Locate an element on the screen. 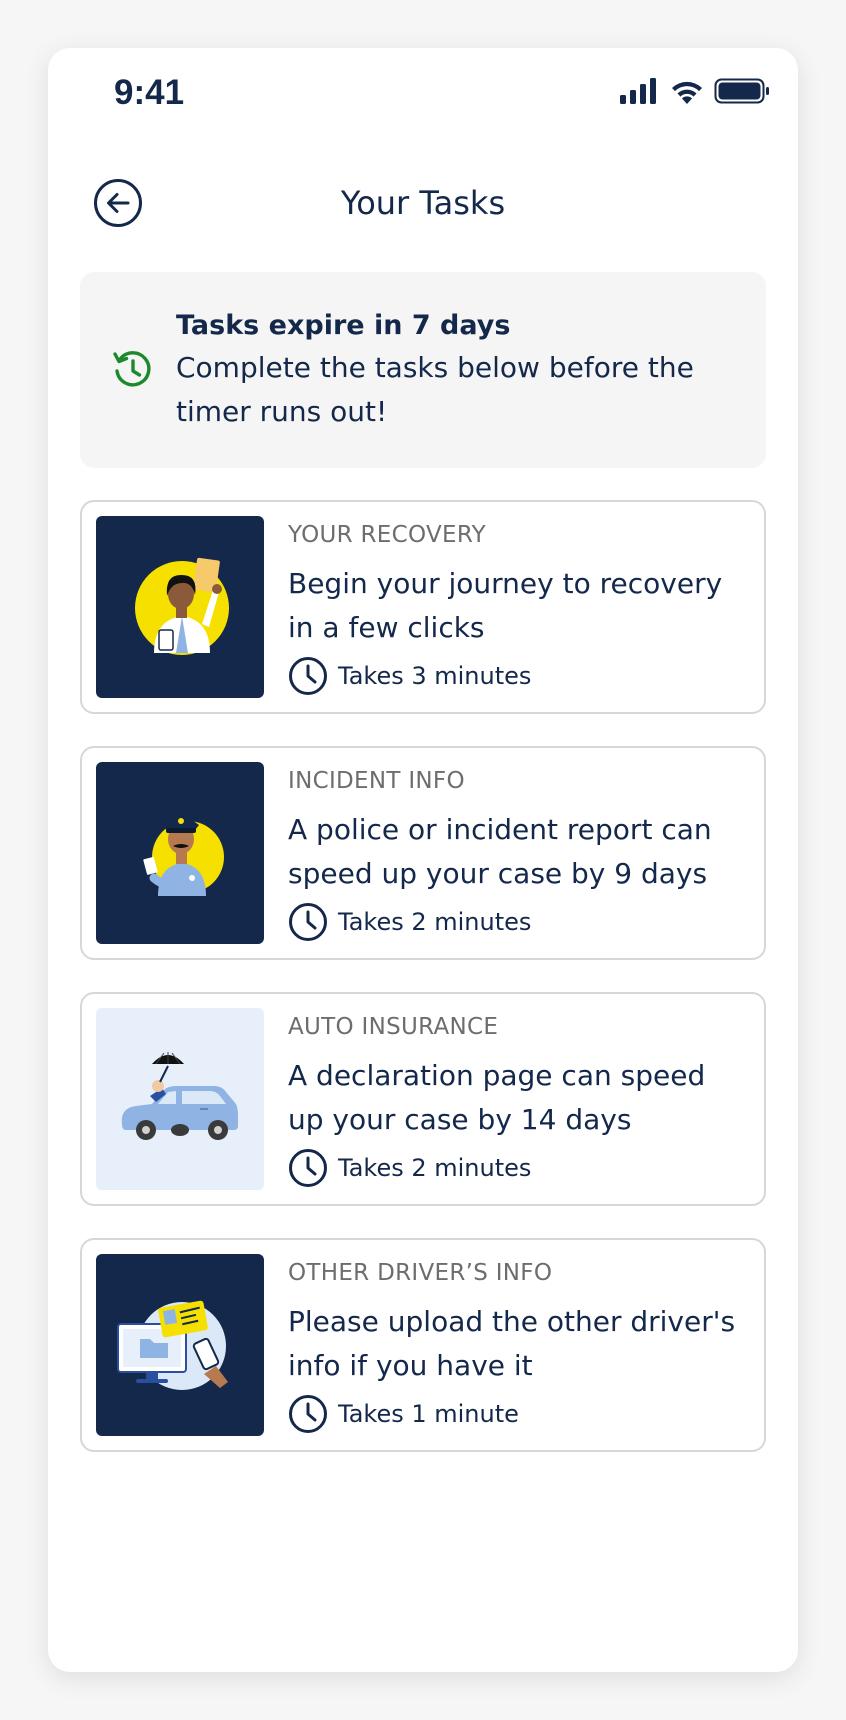 This screenshot has height=1720, width=846. status-icons is located at coordinates (695, 93).